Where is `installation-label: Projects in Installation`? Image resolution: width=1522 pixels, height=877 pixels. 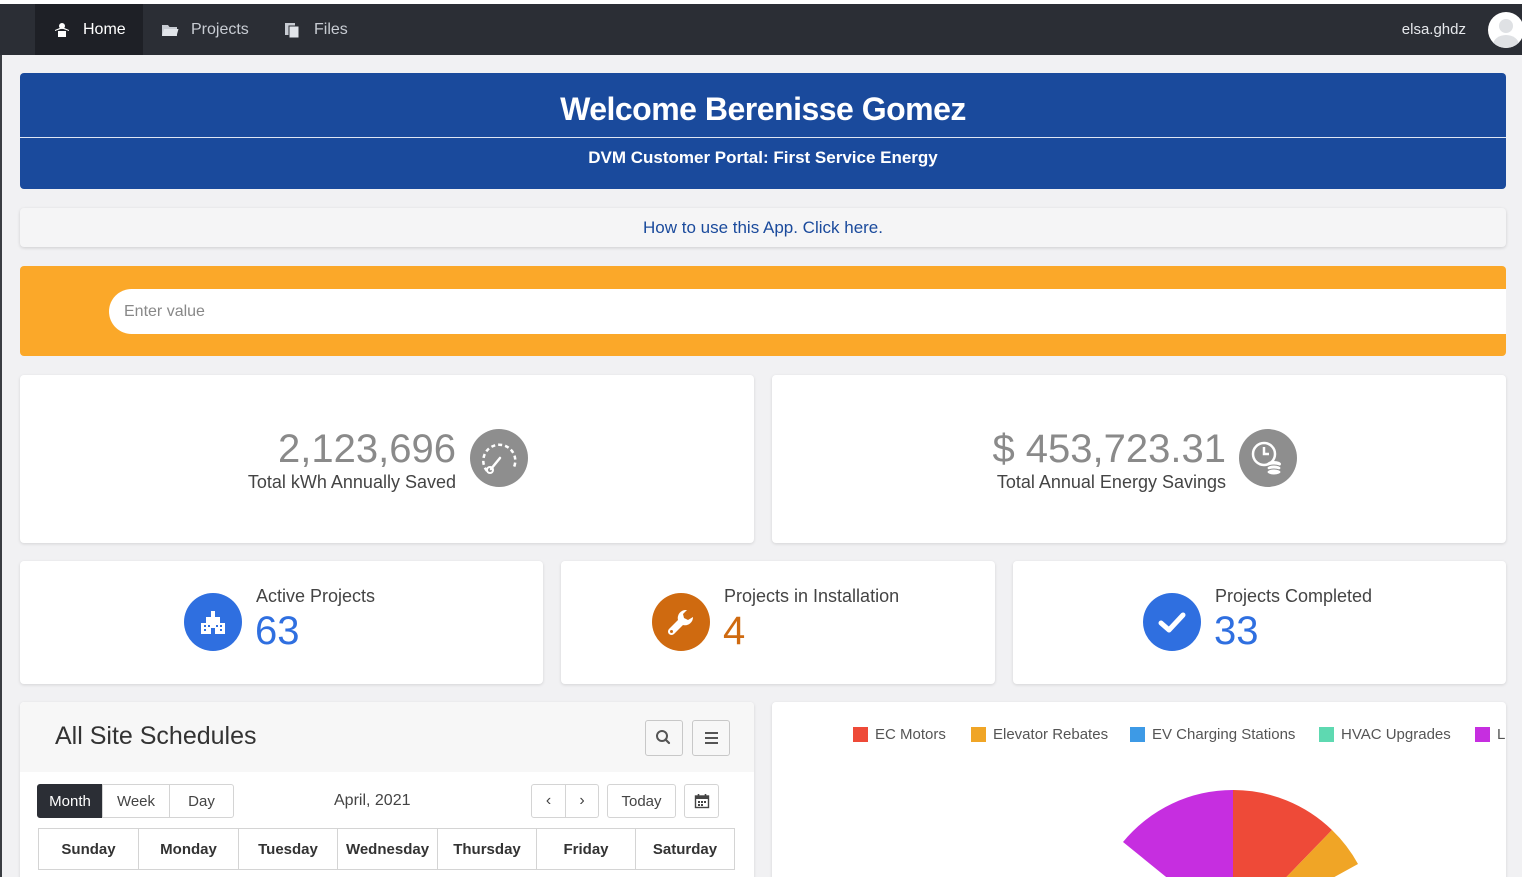 installation-label: Projects in Installation is located at coordinates (812, 596).